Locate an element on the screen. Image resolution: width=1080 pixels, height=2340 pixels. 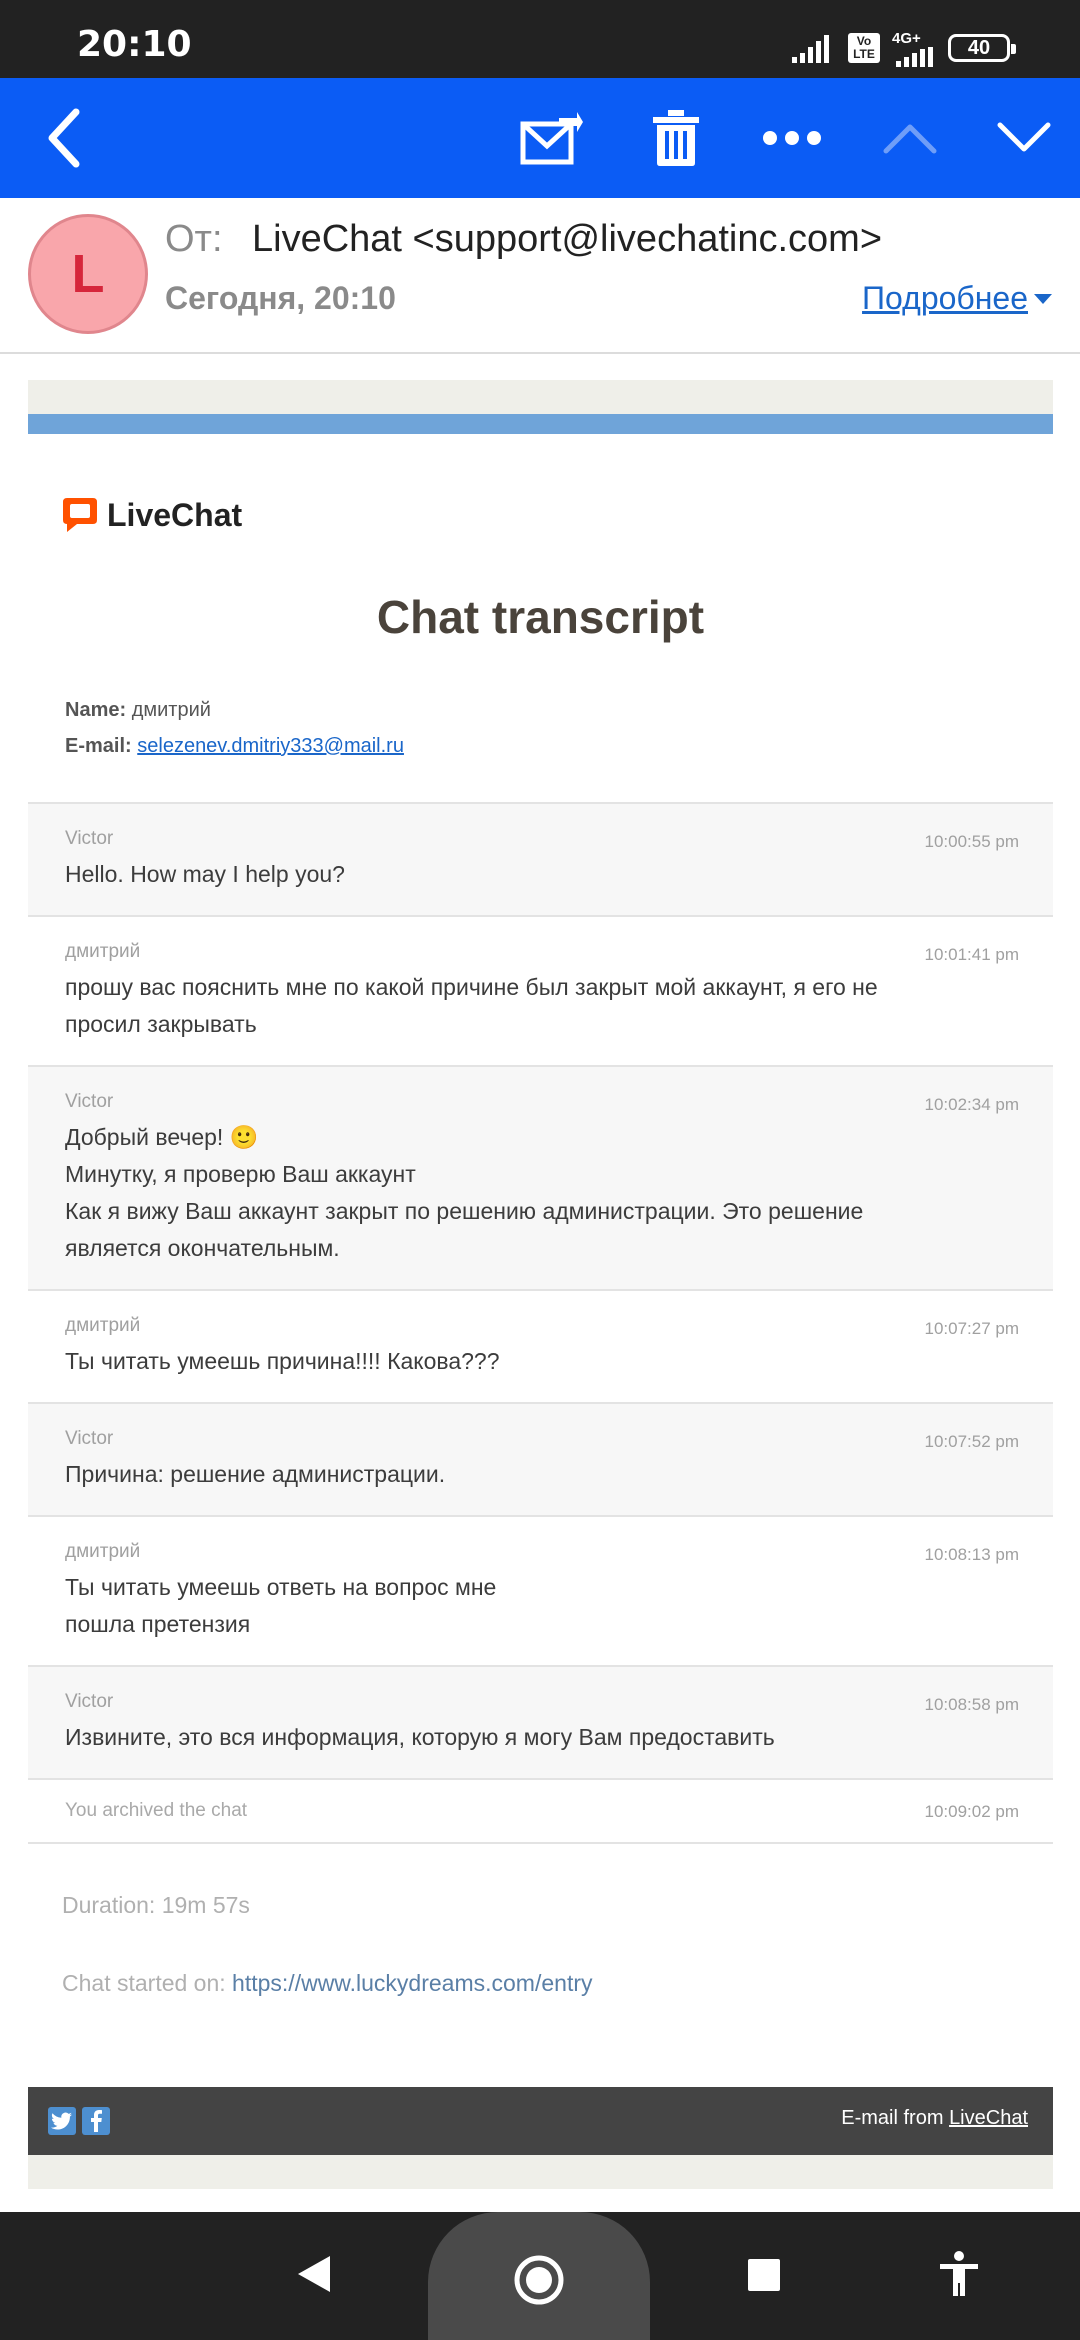
back-button is located at coordinates (64, 138).